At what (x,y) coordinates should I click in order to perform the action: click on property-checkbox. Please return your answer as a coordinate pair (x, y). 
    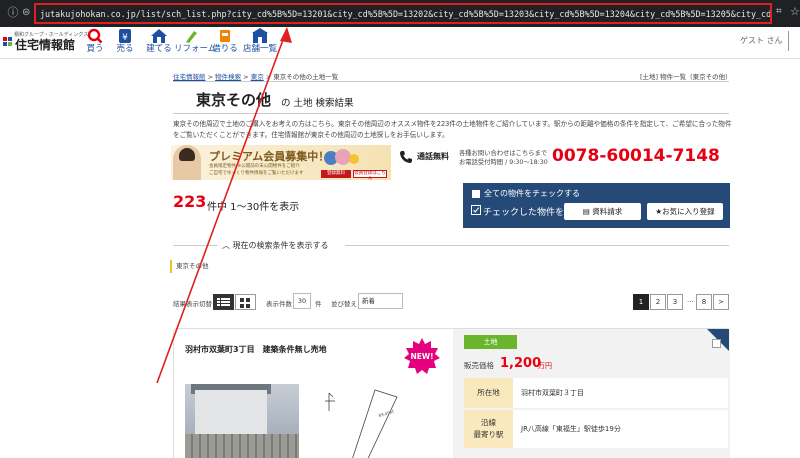
    Looking at the image, I should click on (716, 343).